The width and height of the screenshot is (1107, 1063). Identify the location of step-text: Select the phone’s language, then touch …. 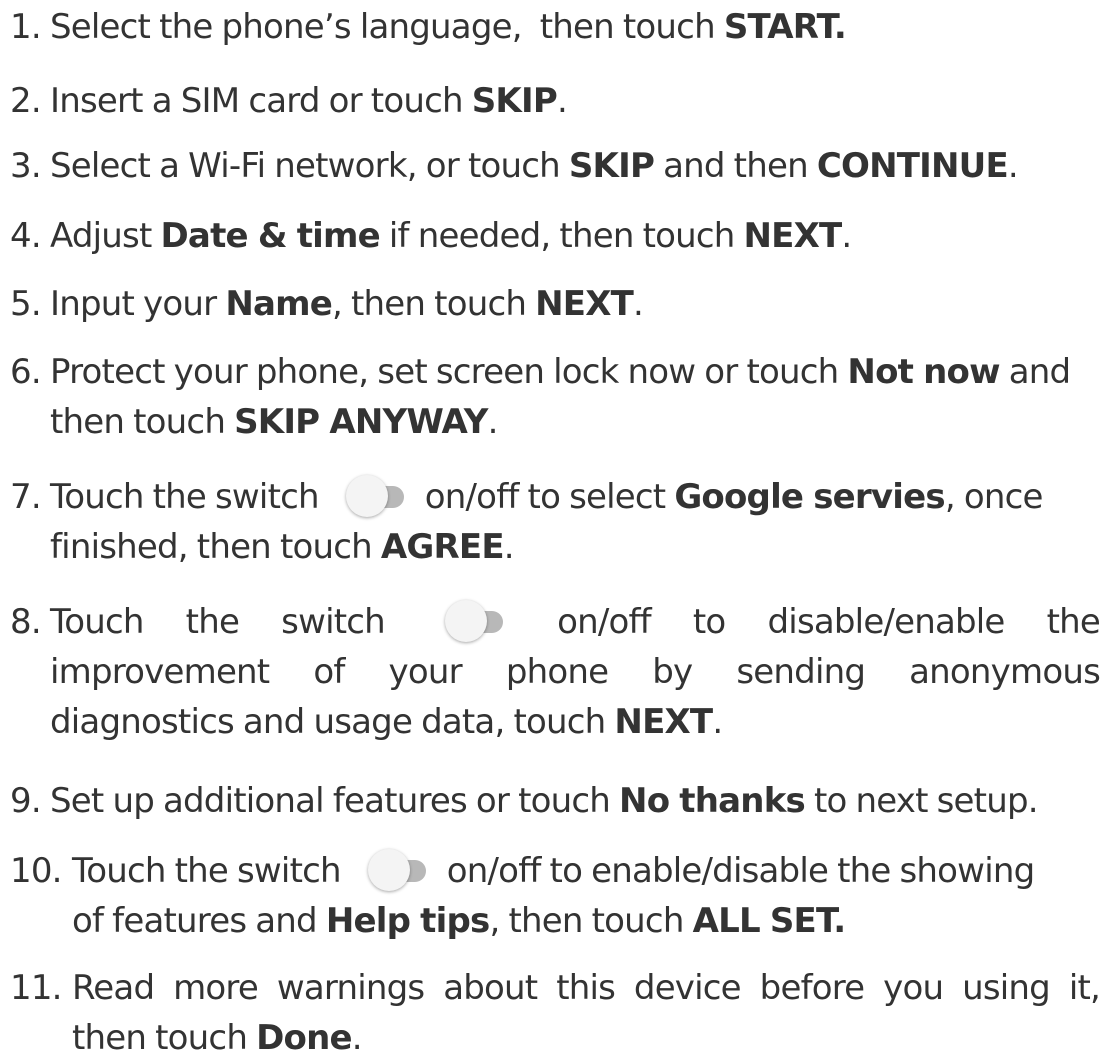
(575, 27).